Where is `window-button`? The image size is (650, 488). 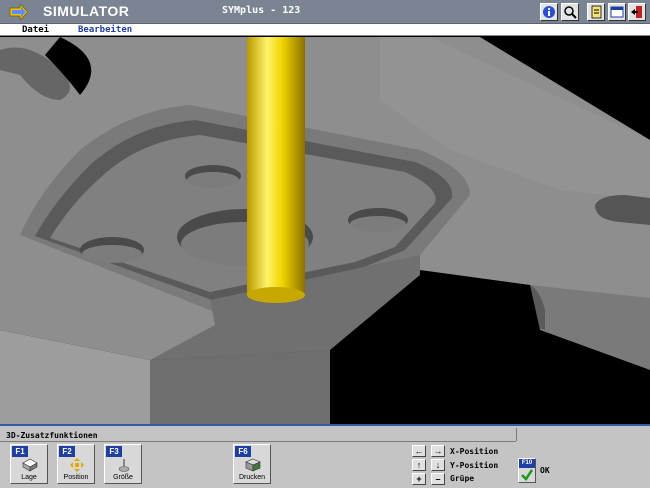
window-button is located at coordinates (617, 12).